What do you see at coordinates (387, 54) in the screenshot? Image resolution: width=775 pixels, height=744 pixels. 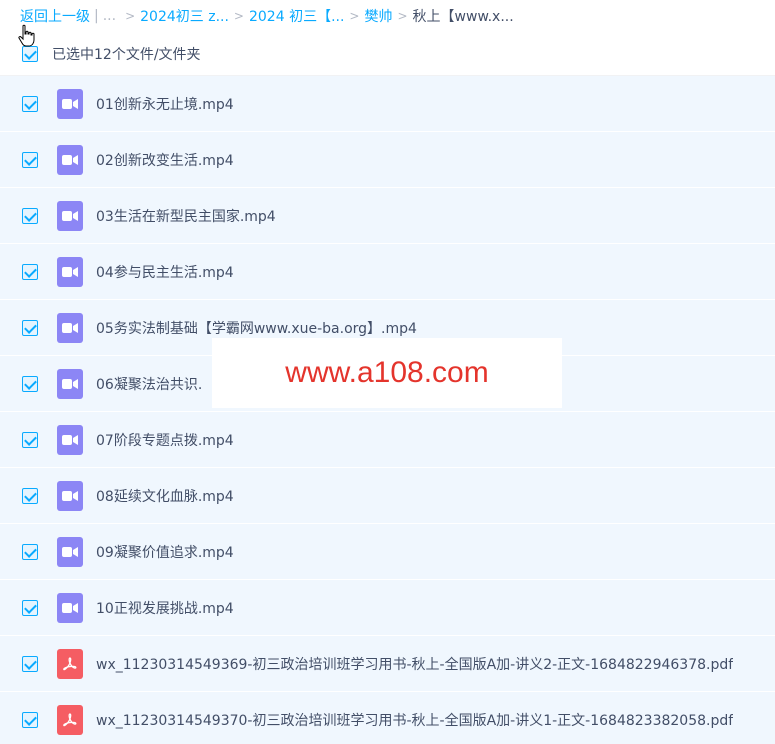 I see `select-all-row: 已选中12个文件/文件夹` at bounding box center [387, 54].